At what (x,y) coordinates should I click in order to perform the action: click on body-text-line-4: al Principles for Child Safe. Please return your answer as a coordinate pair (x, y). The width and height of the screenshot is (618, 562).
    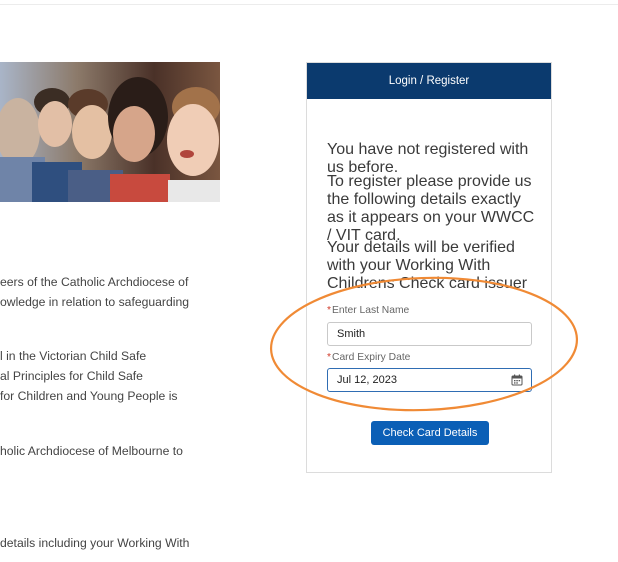
    Looking at the image, I should click on (71, 376).